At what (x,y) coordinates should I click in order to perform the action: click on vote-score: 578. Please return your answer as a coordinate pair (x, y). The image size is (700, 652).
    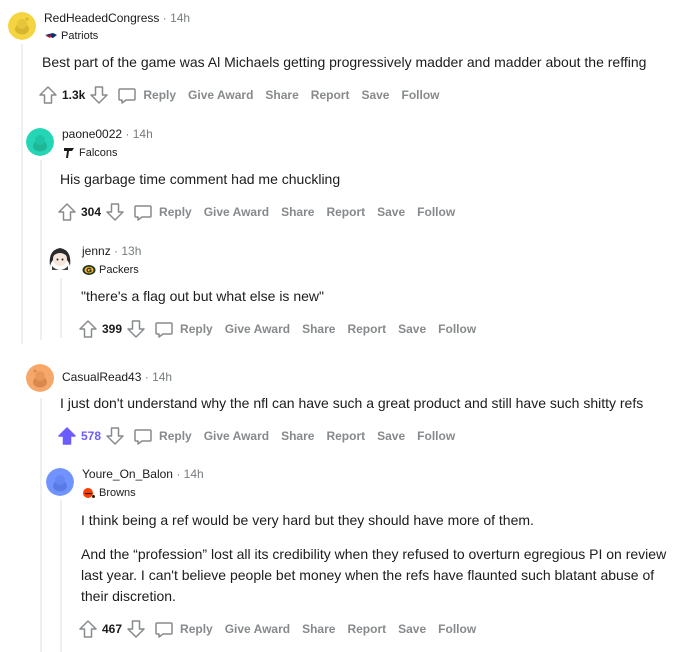
    Looking at the image, I should click on (91, 436).